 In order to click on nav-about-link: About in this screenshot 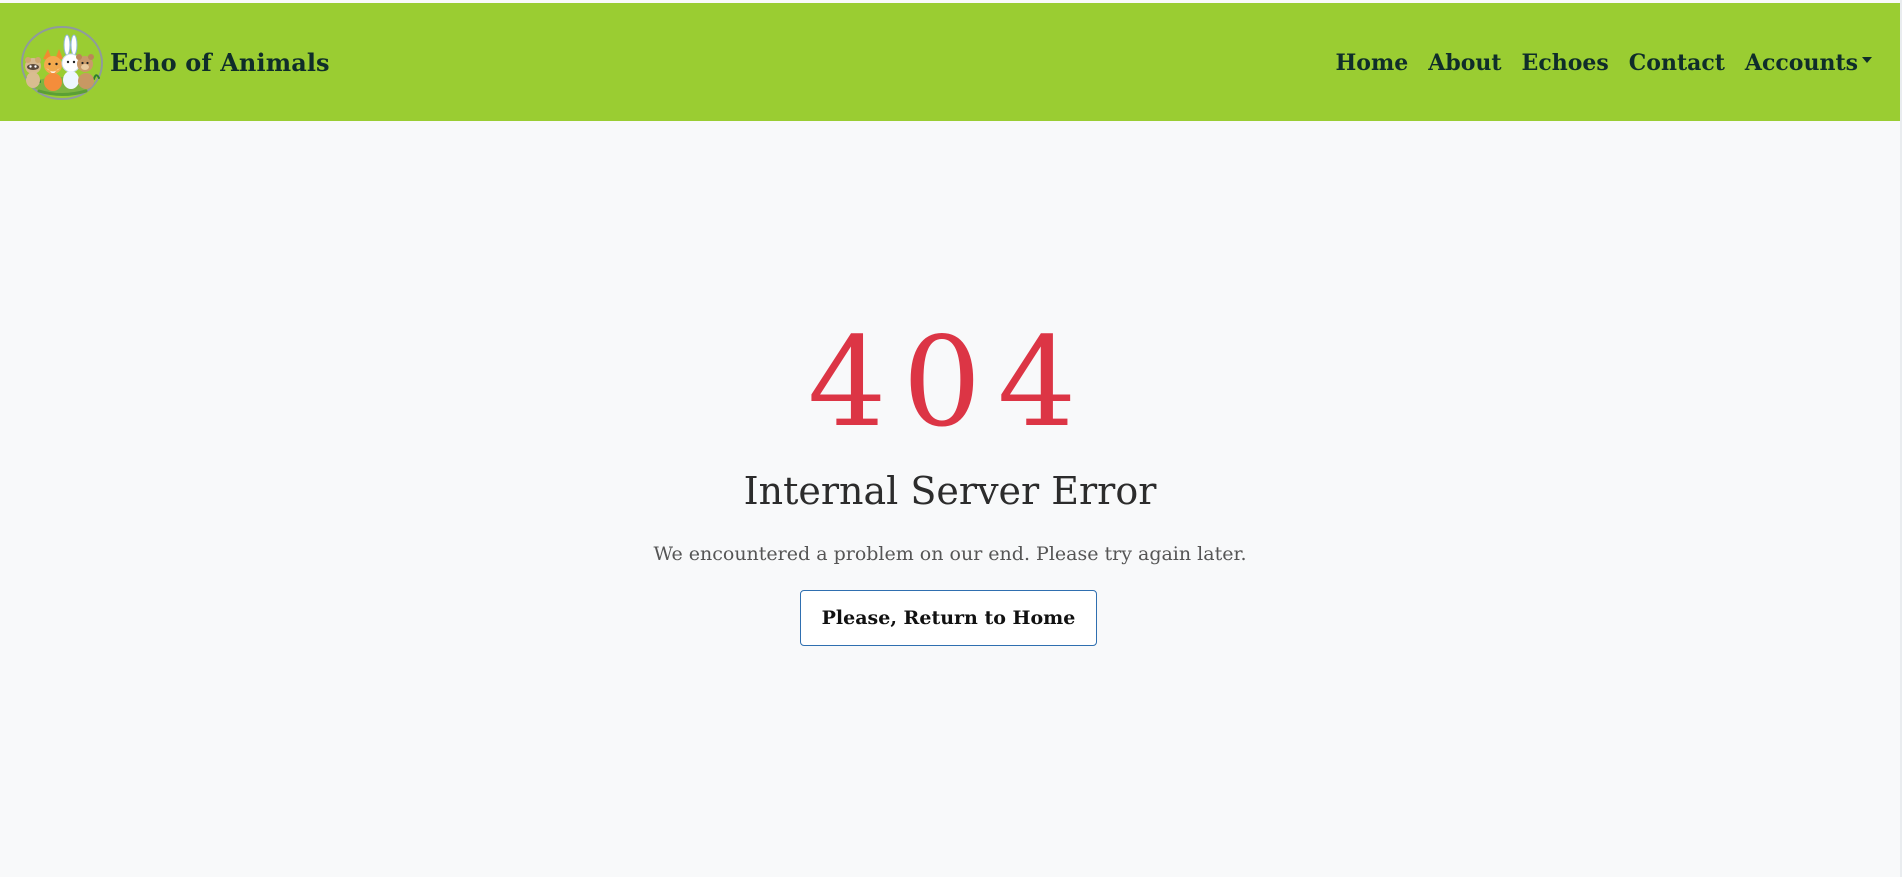, I will do `click(1464, 63)`.